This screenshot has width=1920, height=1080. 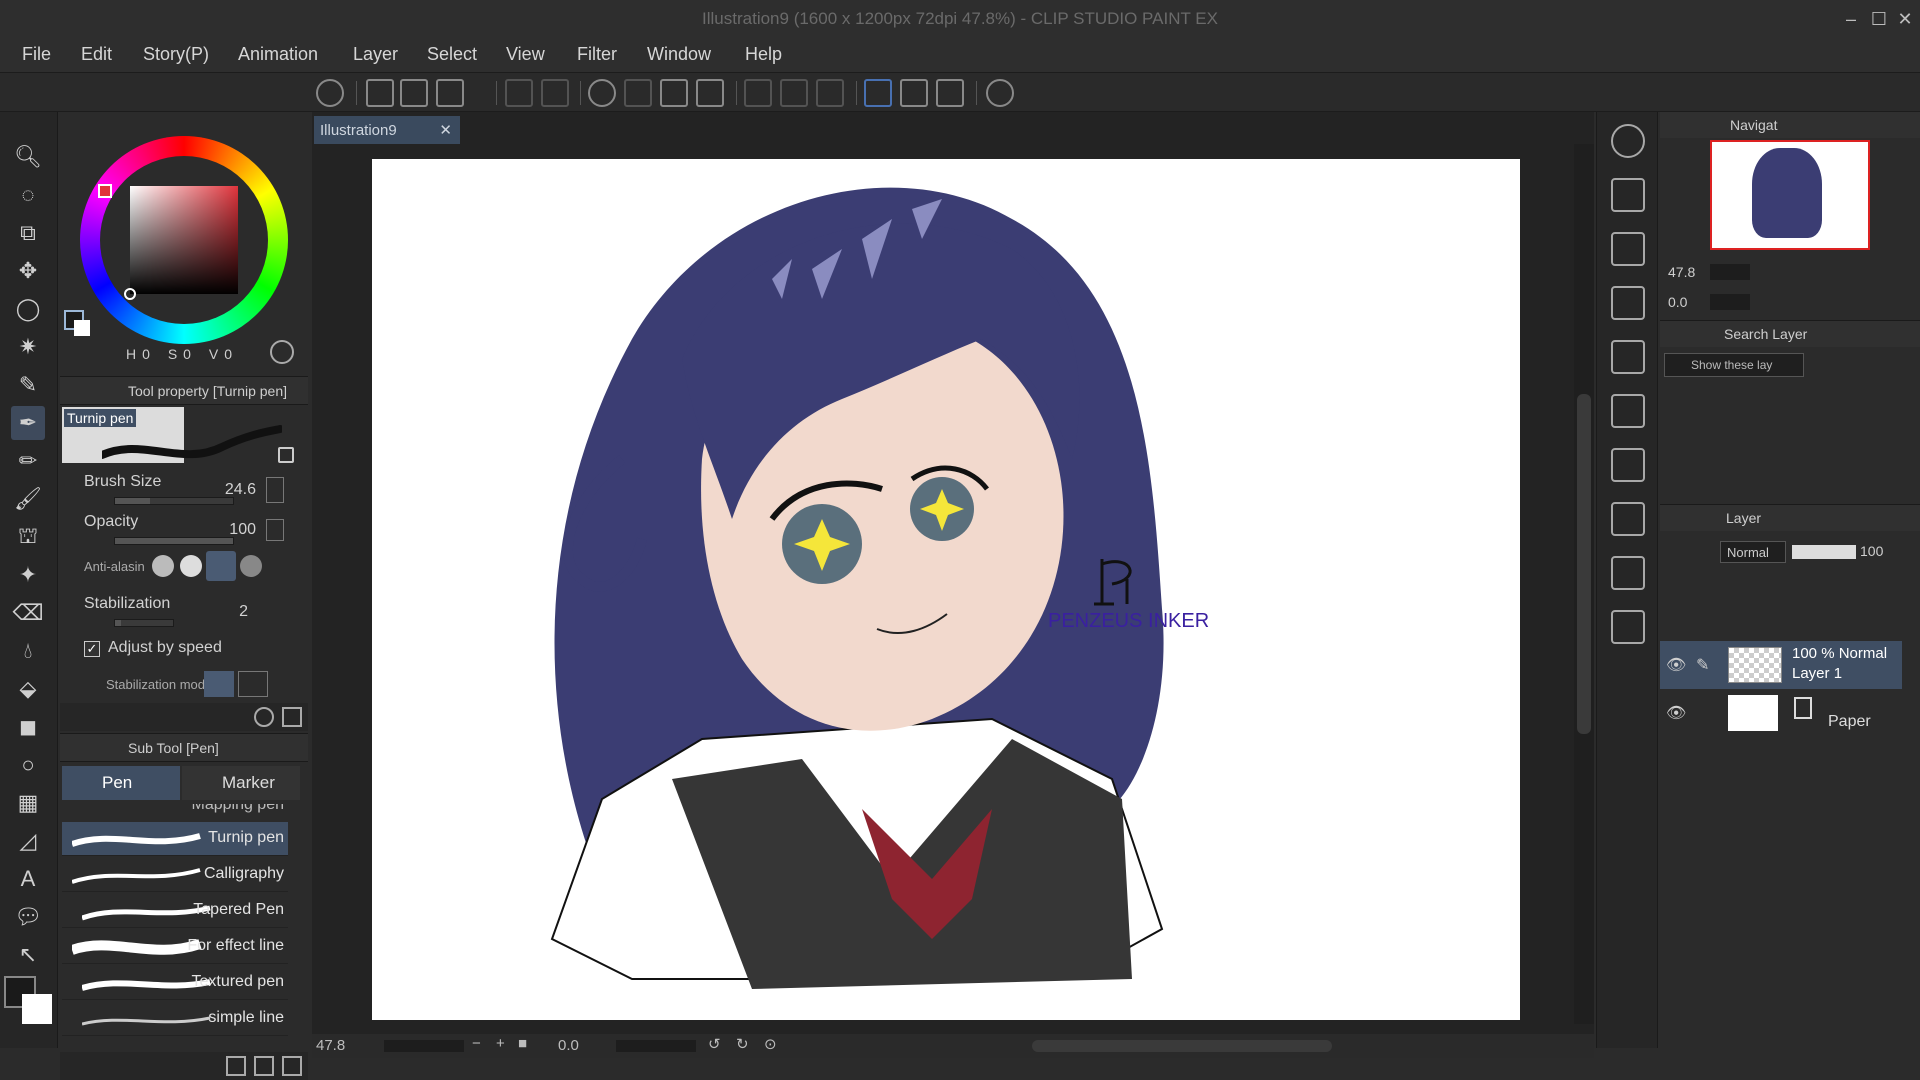 What do you see at coordinates (275, 530) in the screenshot?
I see `opacity-popup-icon` at bounding box center [275, 530].